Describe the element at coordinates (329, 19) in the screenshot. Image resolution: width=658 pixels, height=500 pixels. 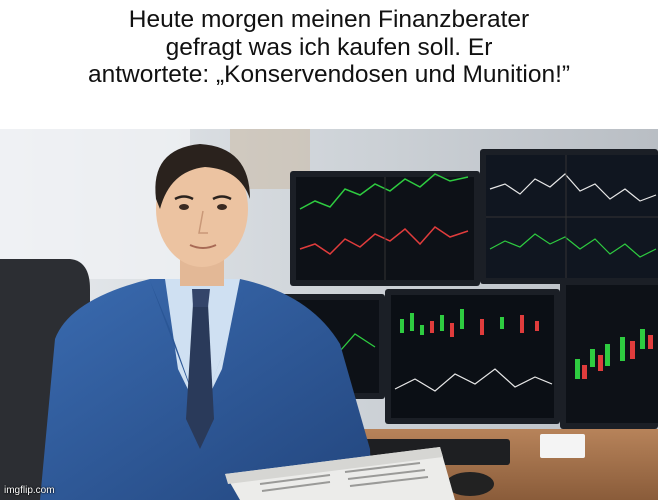
I see `caption-line-1: Heute morgen meinen Finanzberater` at that location.